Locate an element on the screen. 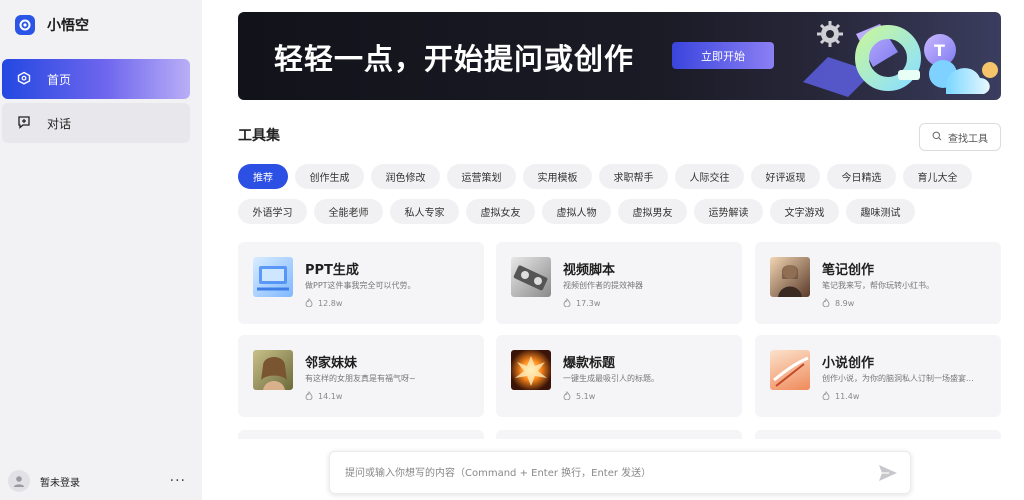 Image resolution: width=1024 pixels, height=500 pixels. tool-card: 视频脚本 视频创作者的提效神器 17.3w is located at coordinates (619, 283).